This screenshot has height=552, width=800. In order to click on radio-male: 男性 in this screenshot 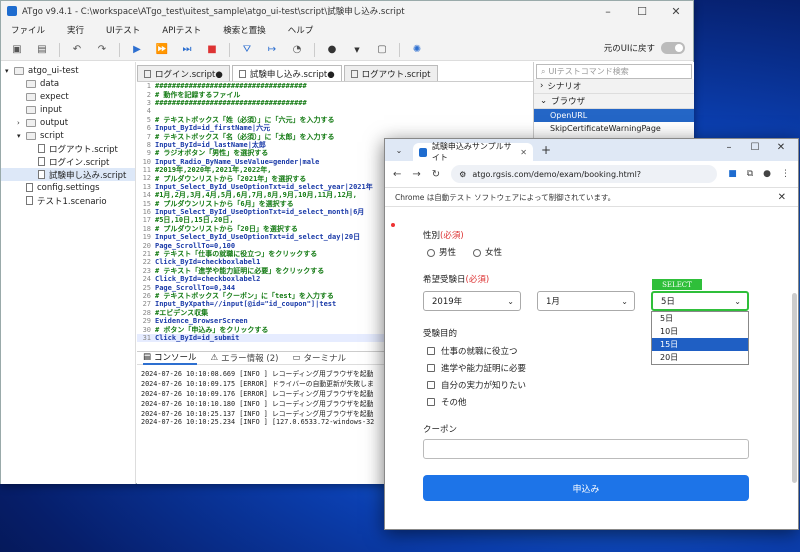, I will do `click(441, 252)`.